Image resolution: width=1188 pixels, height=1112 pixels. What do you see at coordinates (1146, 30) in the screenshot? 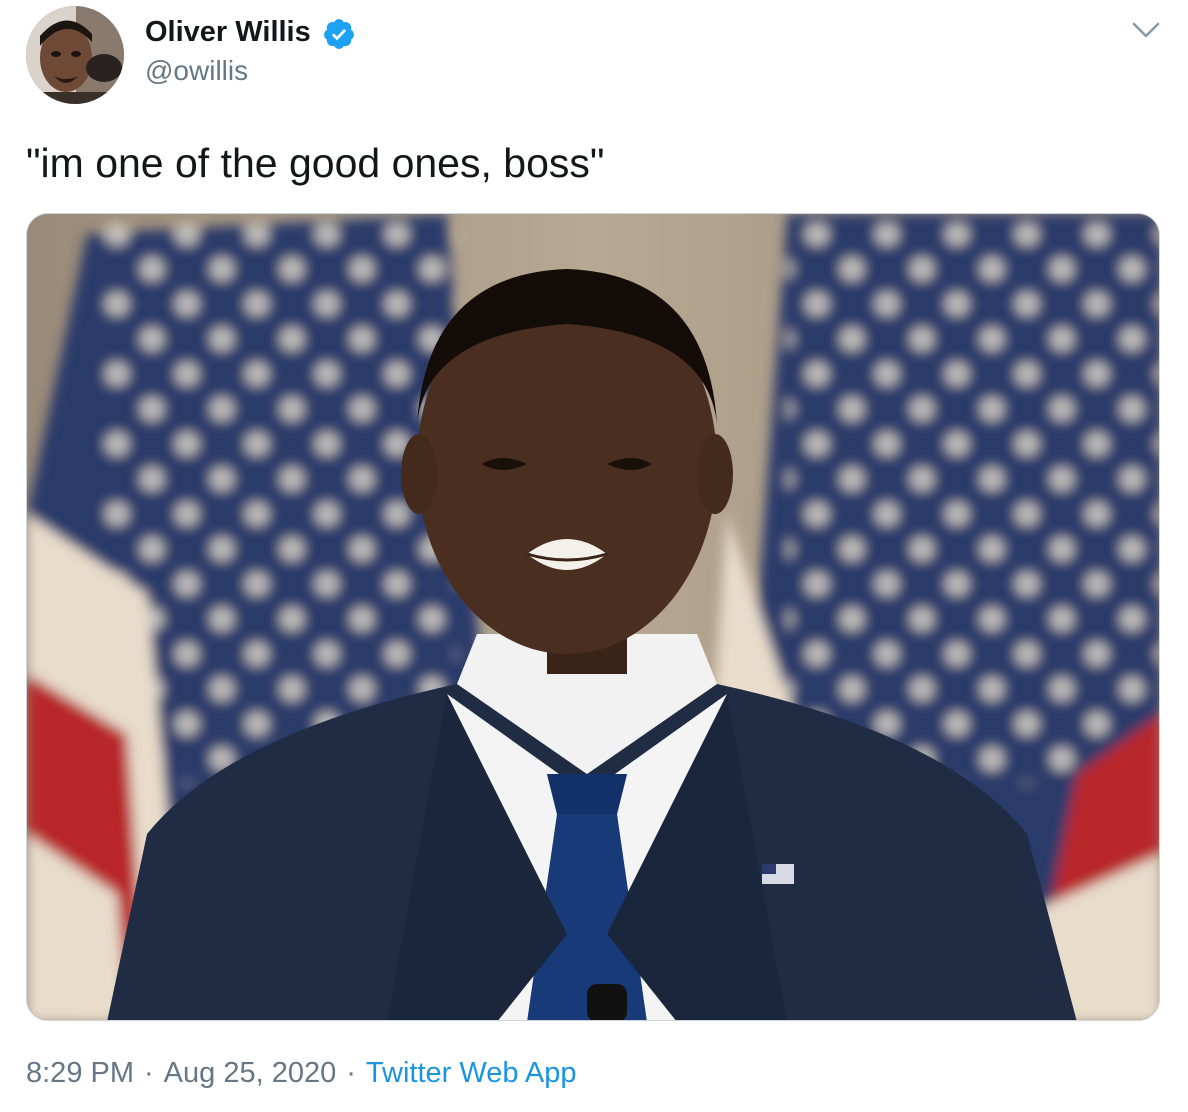
I see `chevron-down-icon` at bounding box center [1146, 30].